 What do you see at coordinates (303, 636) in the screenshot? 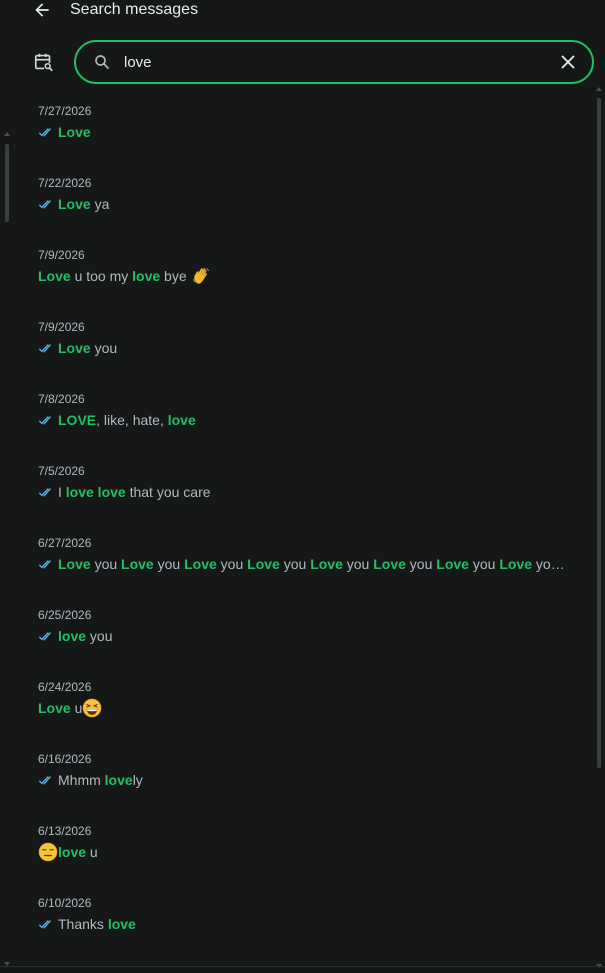
I see `result-message-preview: love you` at bounding box center [303, 636].